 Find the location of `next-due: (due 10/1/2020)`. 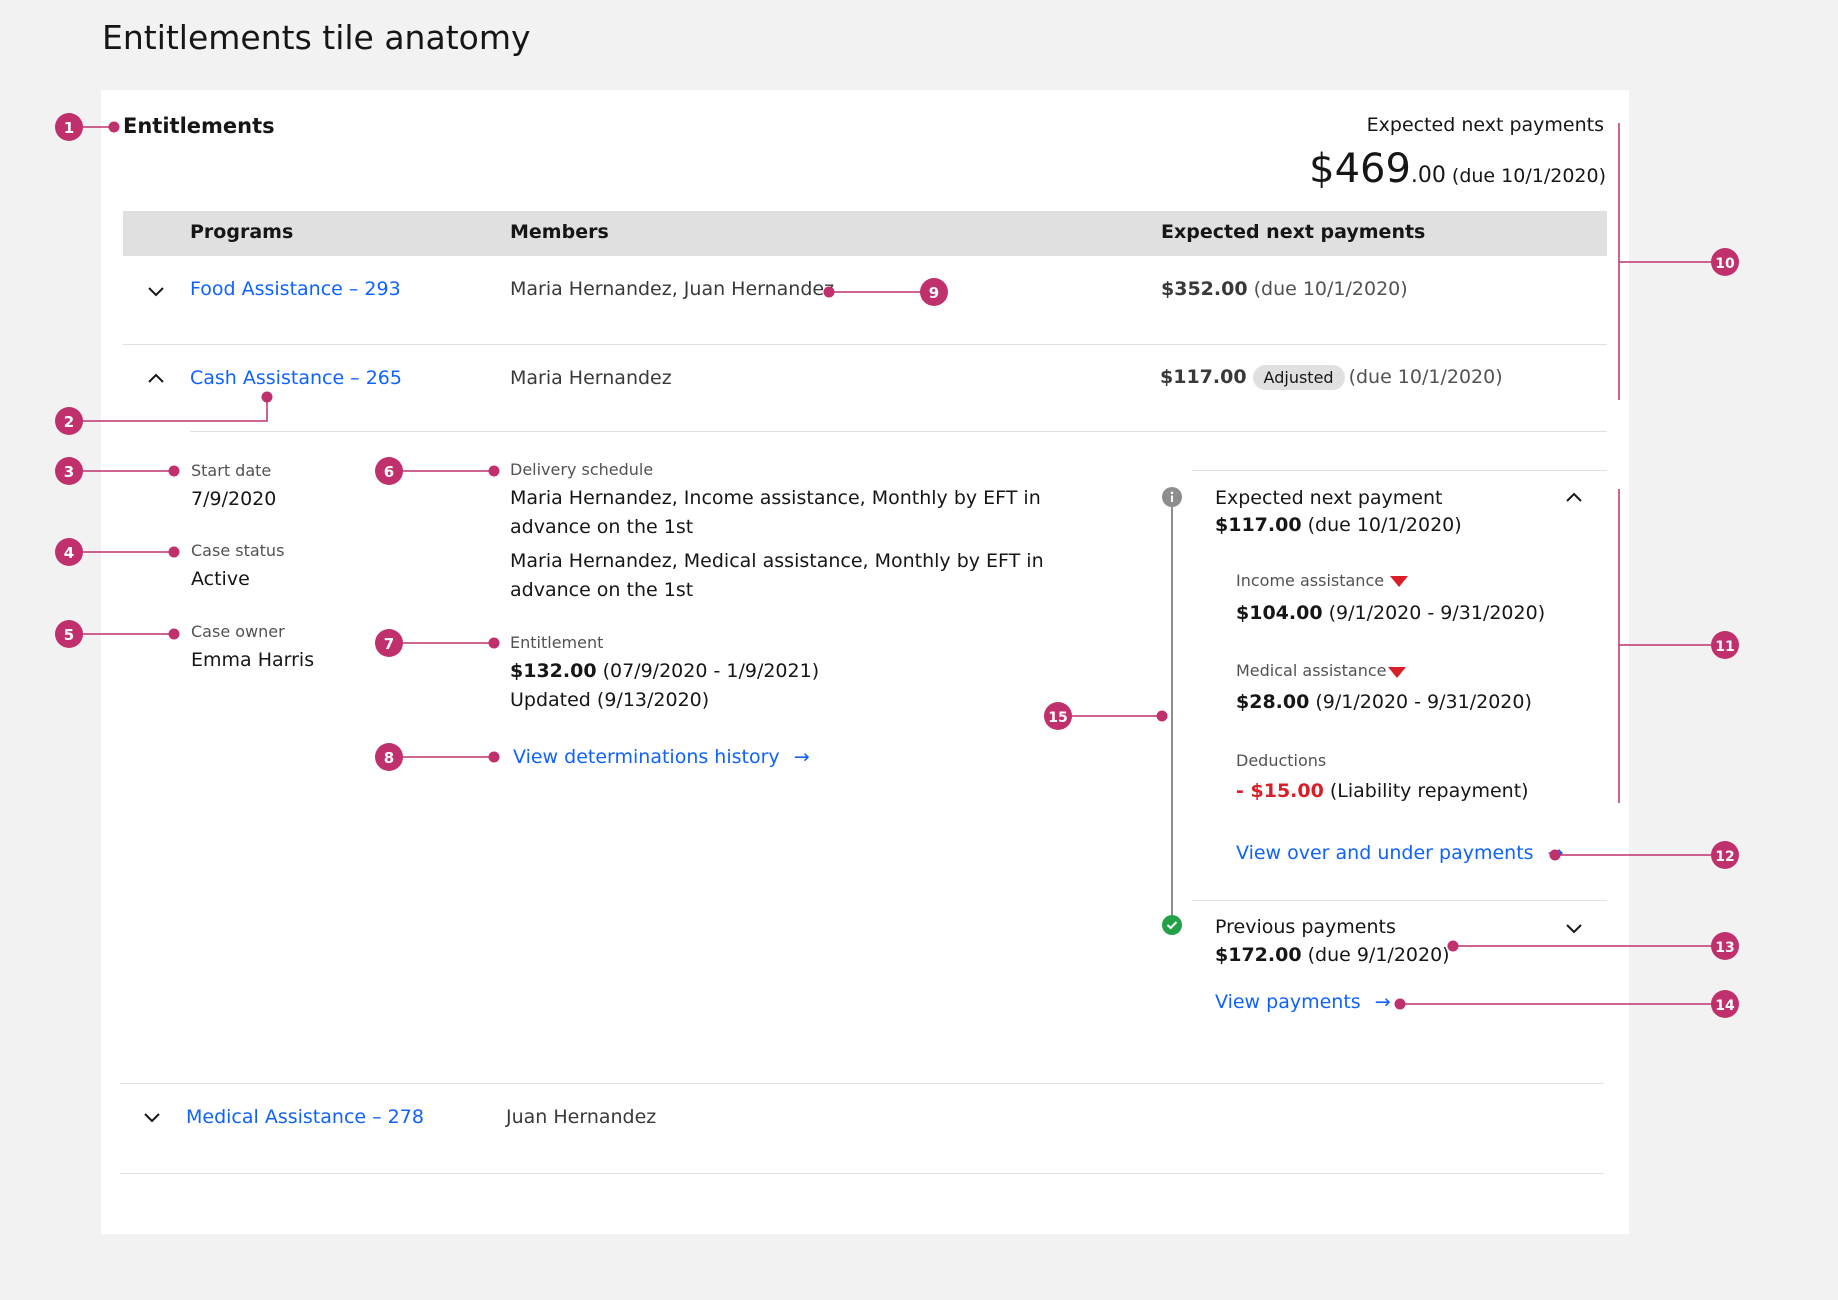

next-due: (due 10/1/2020) is located at coordinates (1384, 525).